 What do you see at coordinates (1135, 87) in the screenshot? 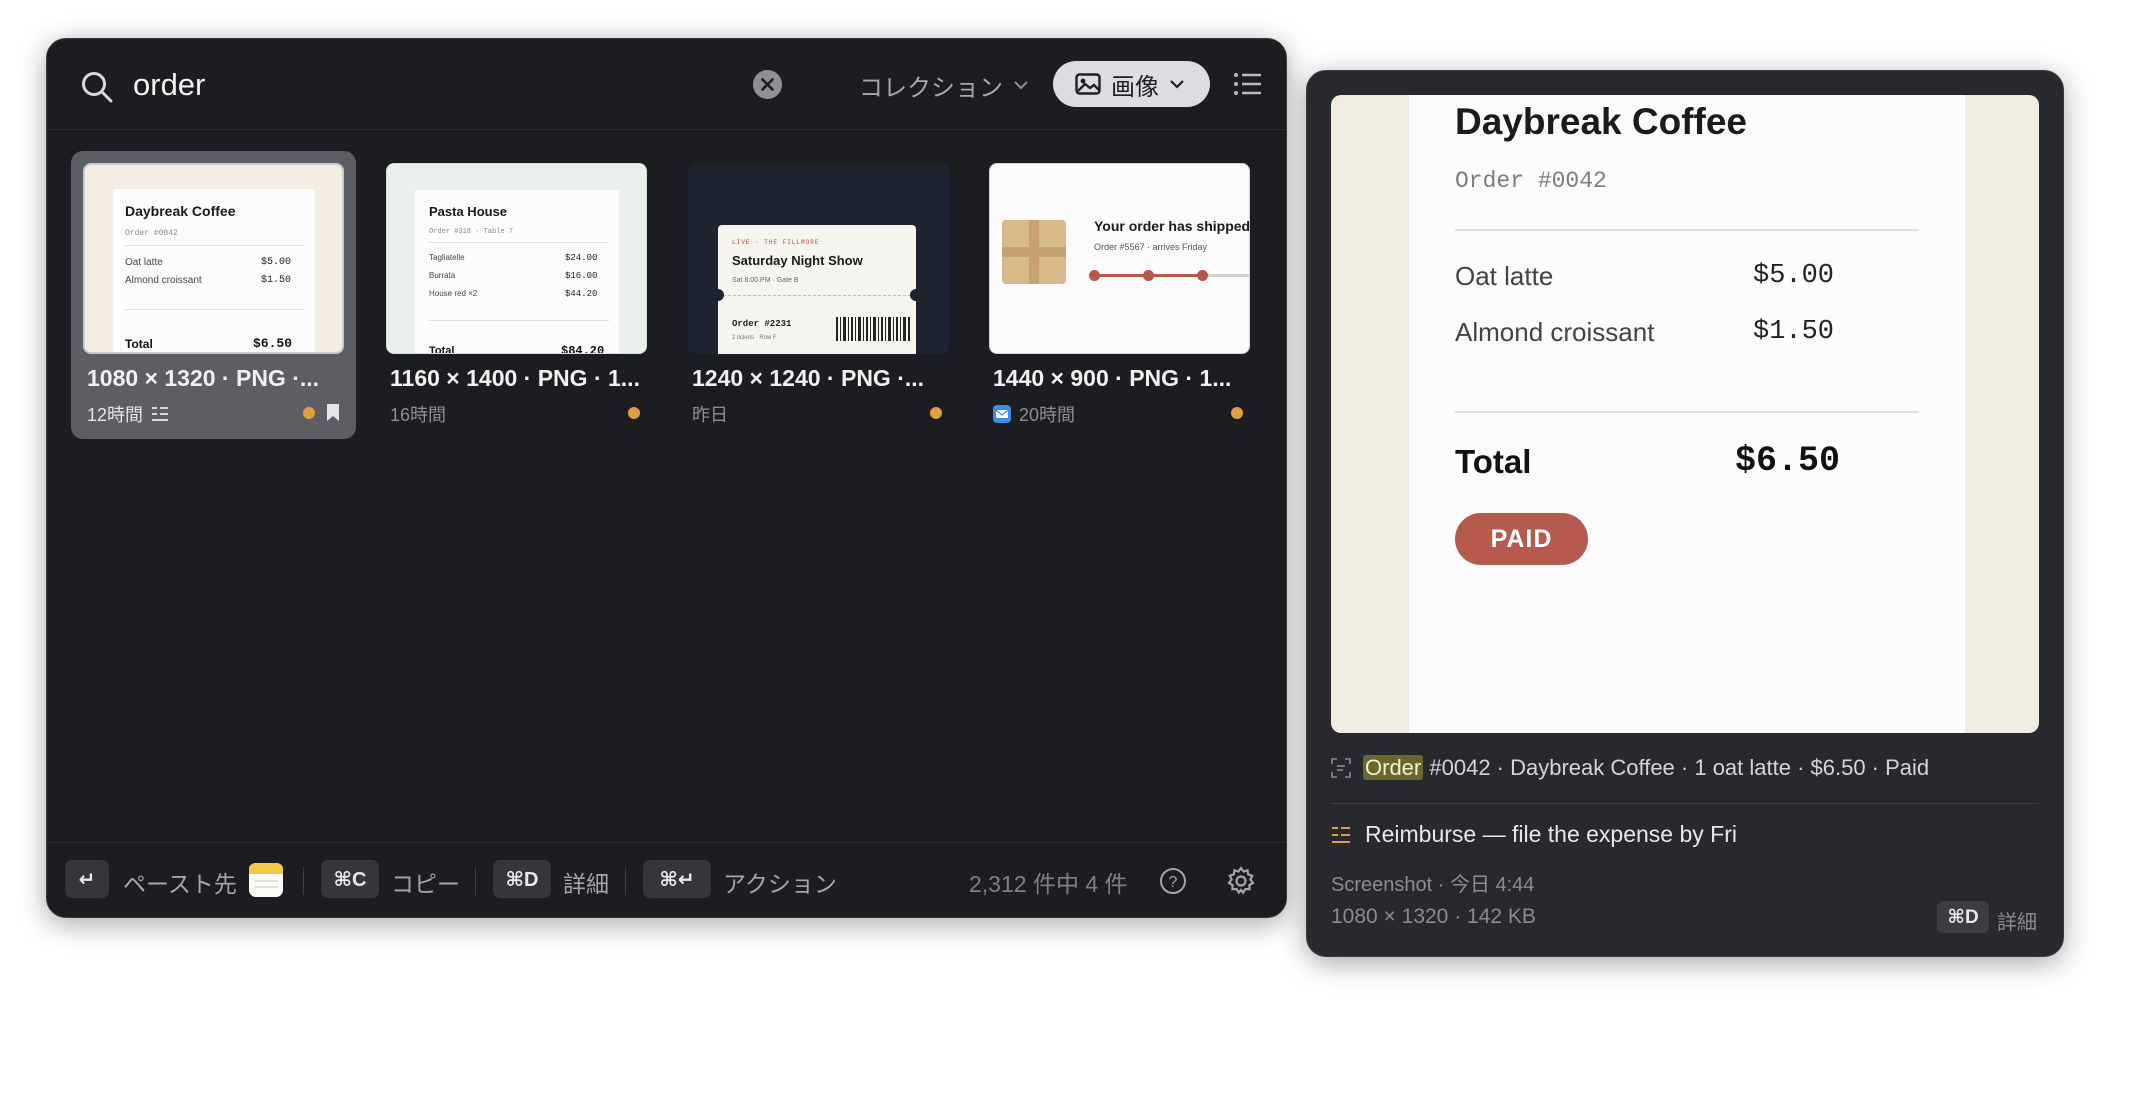
I see `type-filter-label: 画像` at bounding box center [1135, 87].